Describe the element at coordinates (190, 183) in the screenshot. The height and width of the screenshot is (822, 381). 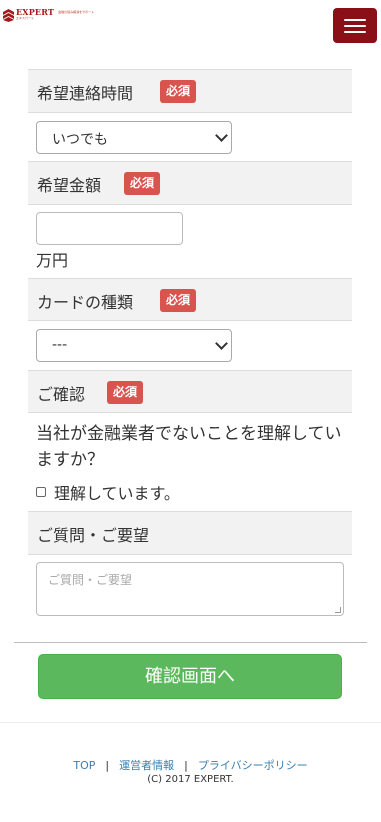
I see `row-header-amount: 希望金額 必須` at that location.